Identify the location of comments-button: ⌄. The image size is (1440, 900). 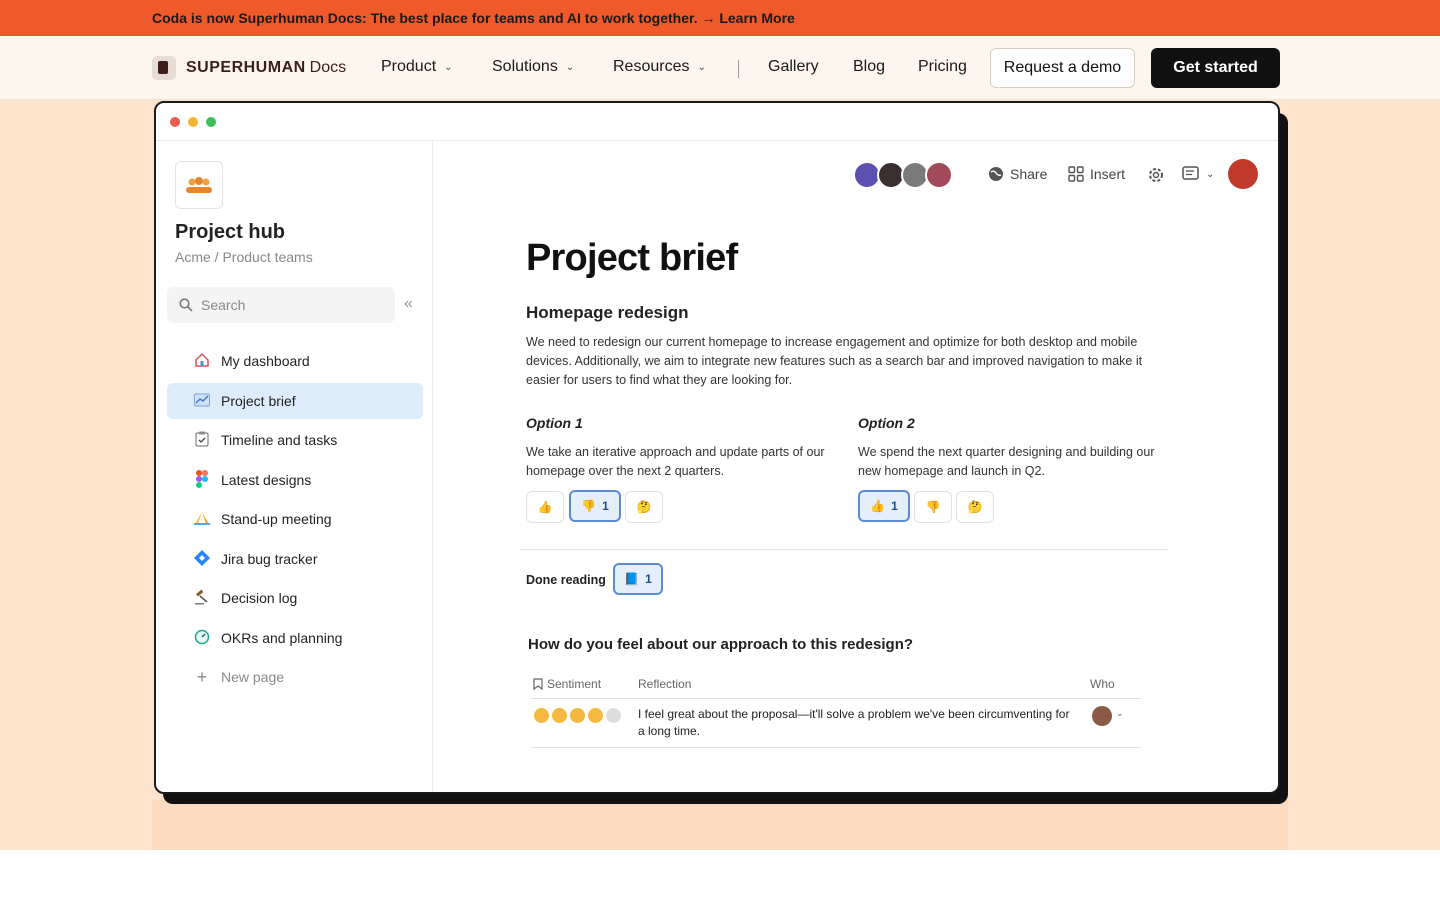
(1198, 174).